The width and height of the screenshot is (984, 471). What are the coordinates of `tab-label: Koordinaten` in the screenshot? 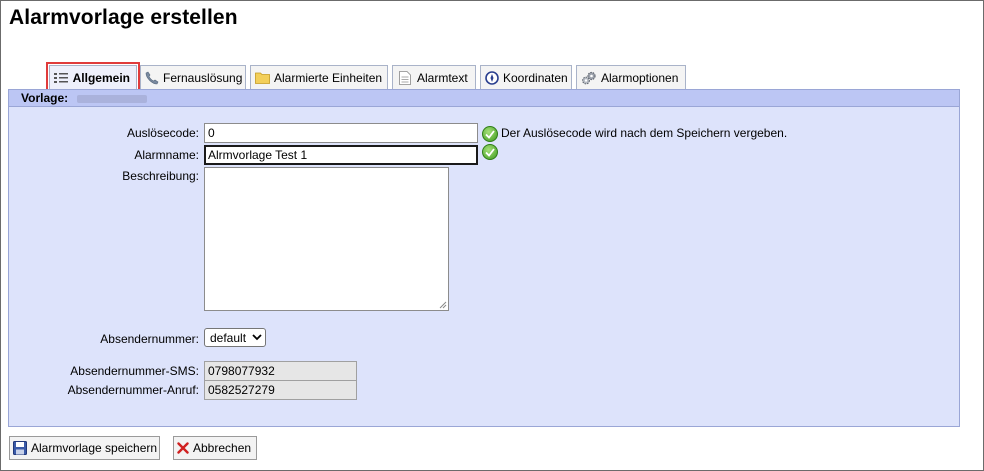 It's located at (535, 77).